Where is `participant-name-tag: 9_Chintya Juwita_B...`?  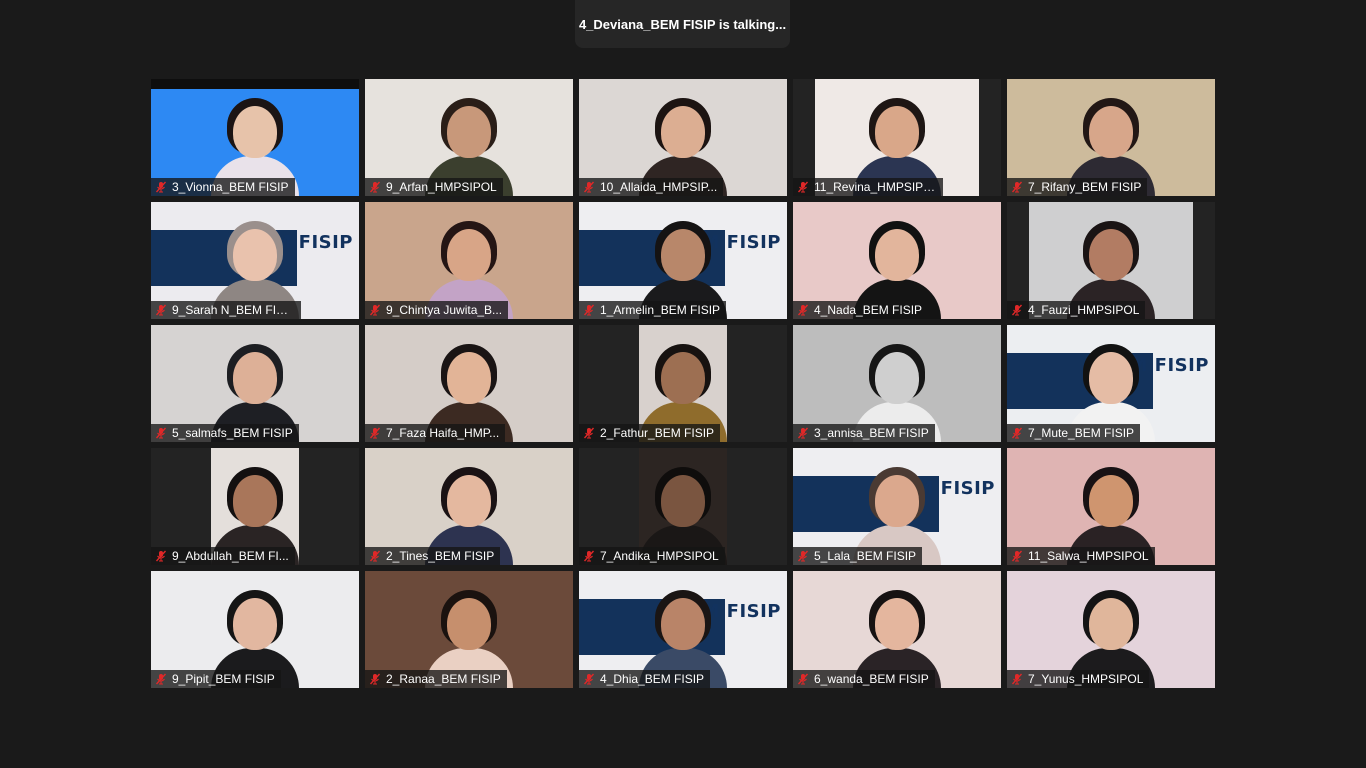
participant-name-tag: 9_Chintya Juwita_B... is located at coordinates (437, 310).